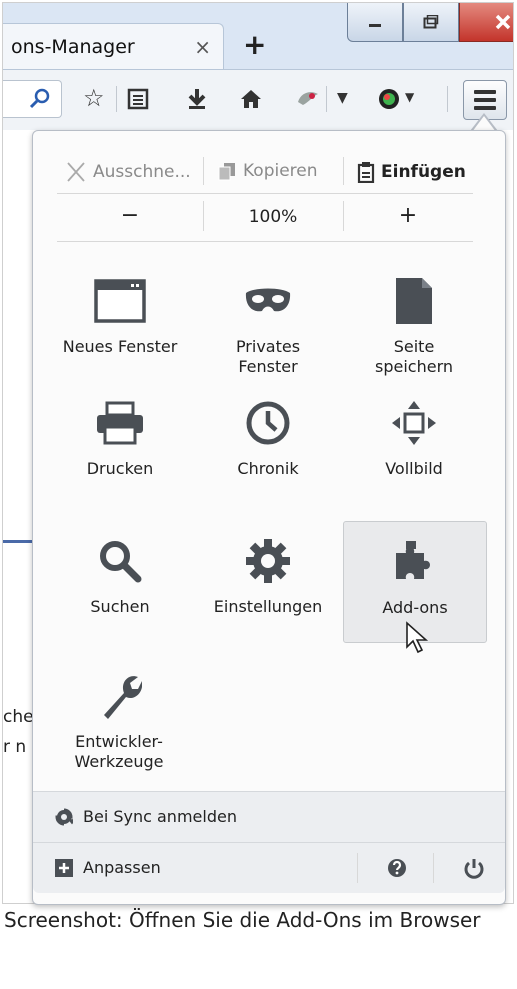  I want to click on star-icon: ☆, so click(94, 98).